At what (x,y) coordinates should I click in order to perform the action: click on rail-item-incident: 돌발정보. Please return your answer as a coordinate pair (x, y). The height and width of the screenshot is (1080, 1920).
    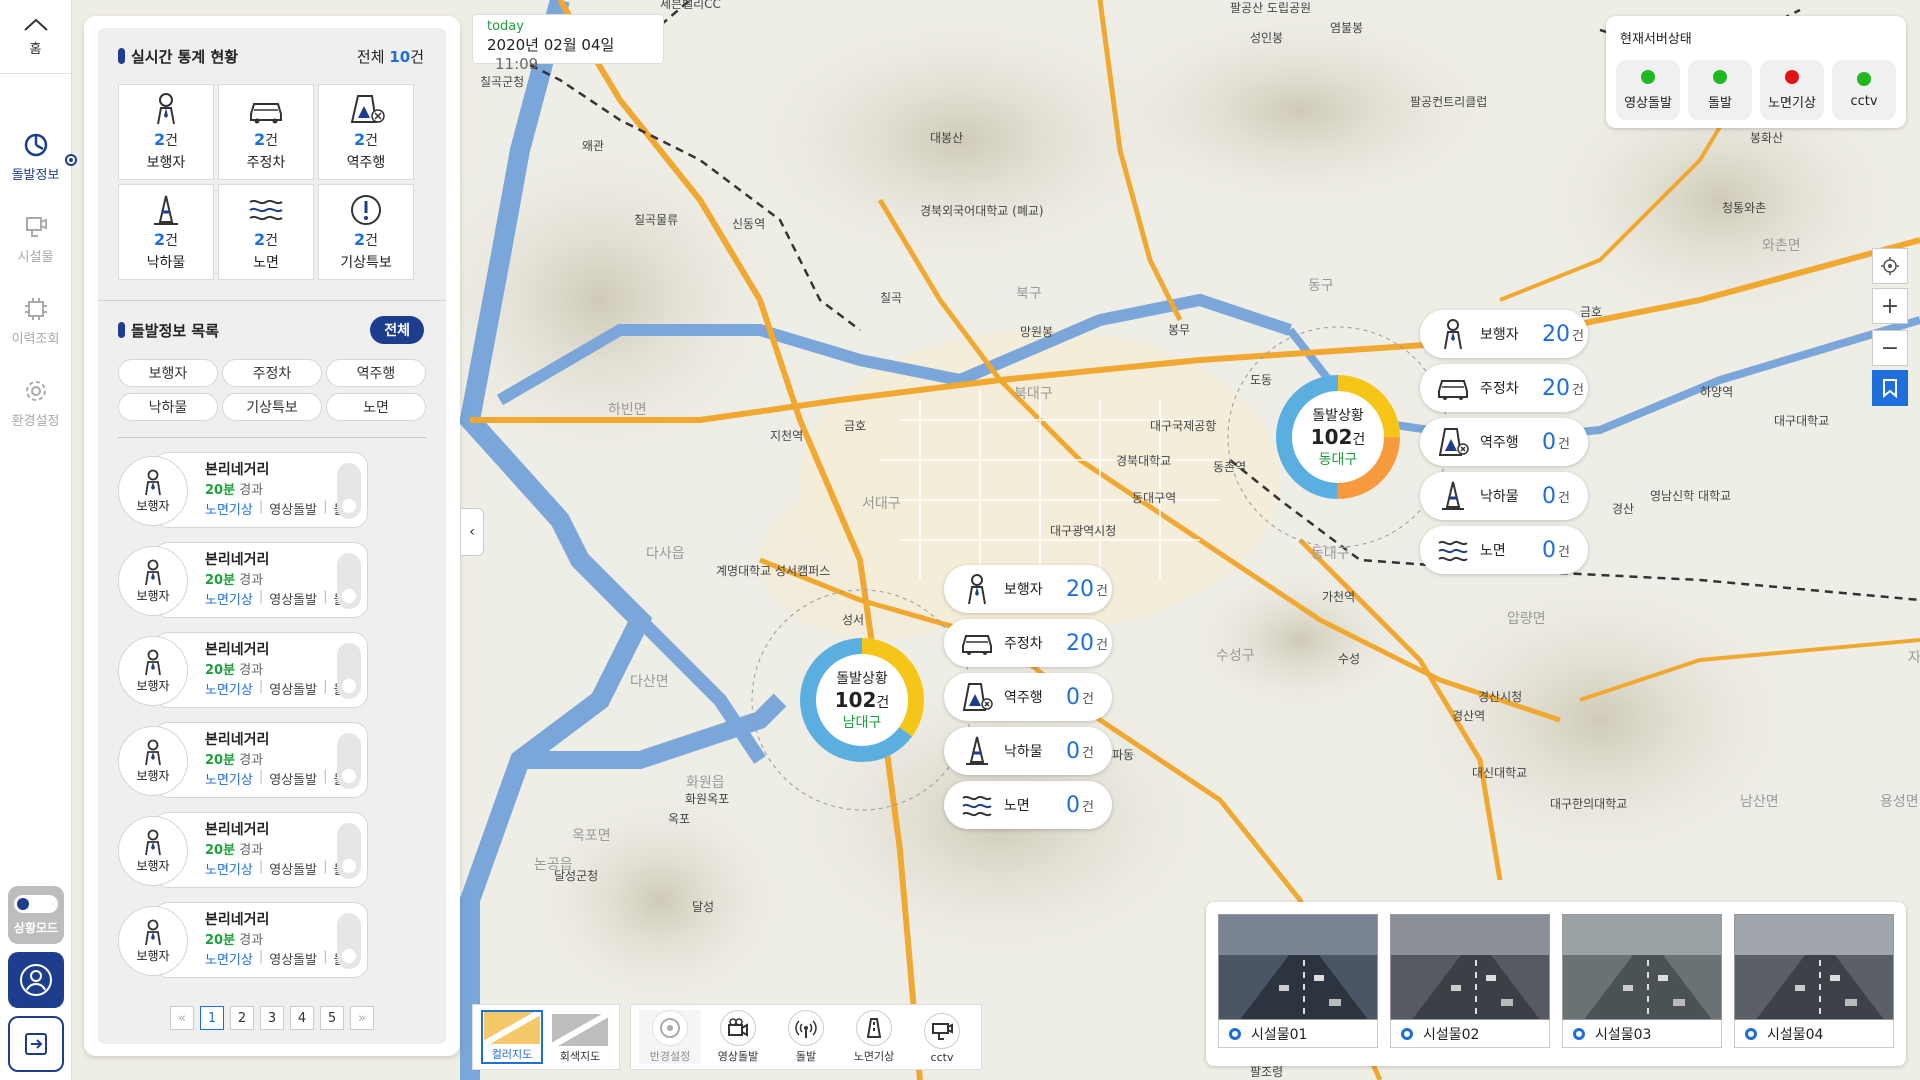
    Looking at the image, I should click on (38, 157).